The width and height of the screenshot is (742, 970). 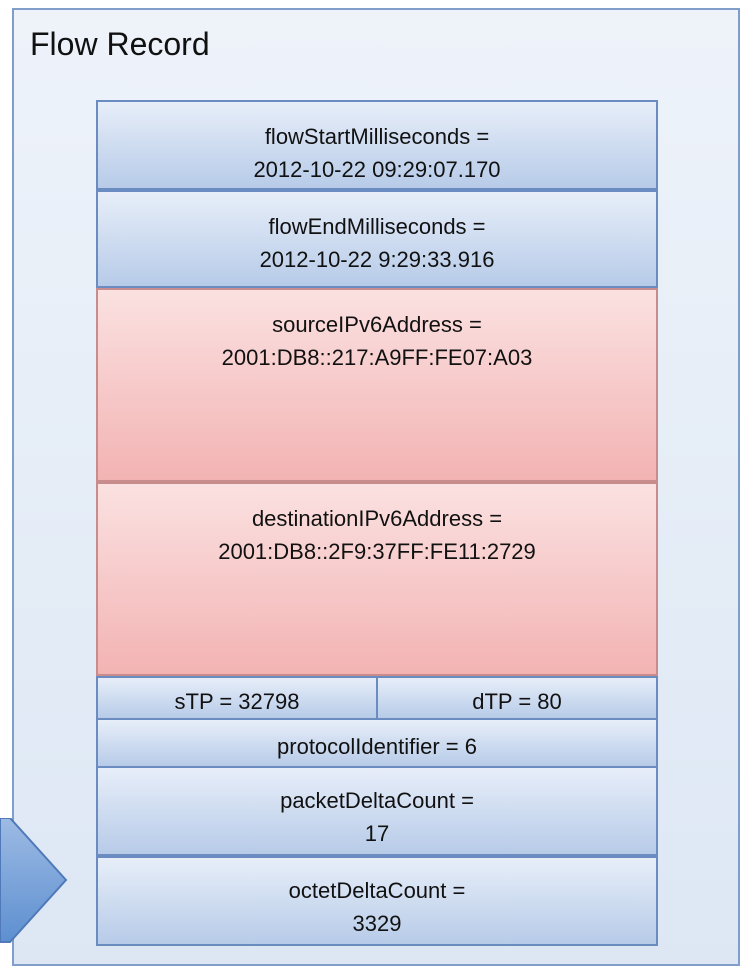 I want to click on octet-delta-field: octetDeltaCount = 3329, so click(x=377, y=901).